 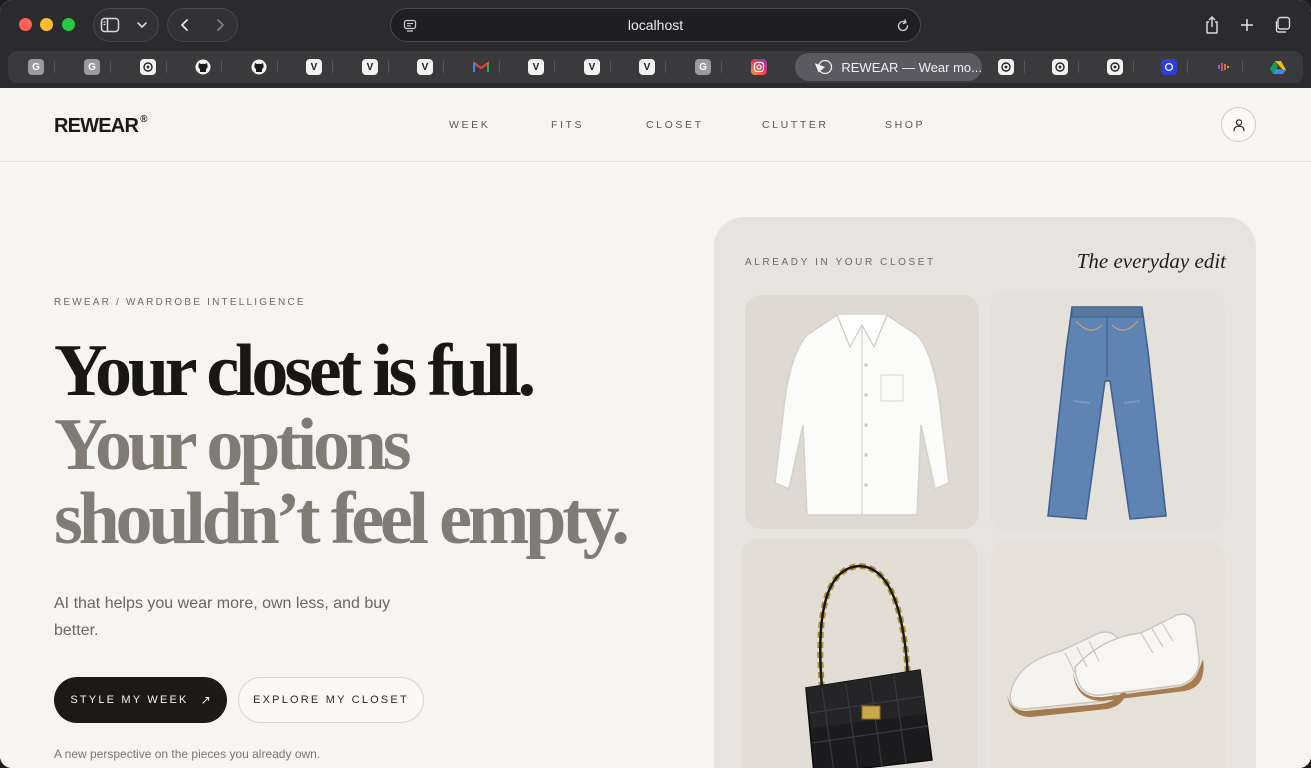 I want to click on headline-line-2: Your options, so click(x=233, y=445).